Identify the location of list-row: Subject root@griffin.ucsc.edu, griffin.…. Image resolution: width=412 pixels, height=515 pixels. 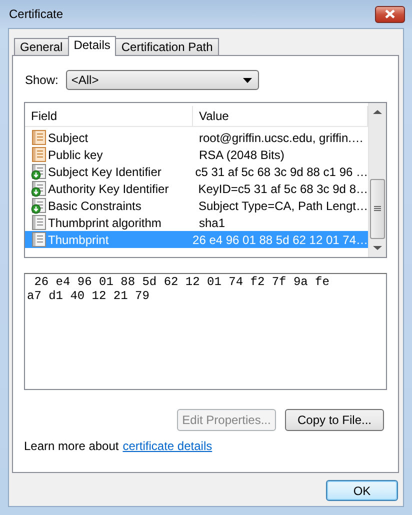
(196, 137).